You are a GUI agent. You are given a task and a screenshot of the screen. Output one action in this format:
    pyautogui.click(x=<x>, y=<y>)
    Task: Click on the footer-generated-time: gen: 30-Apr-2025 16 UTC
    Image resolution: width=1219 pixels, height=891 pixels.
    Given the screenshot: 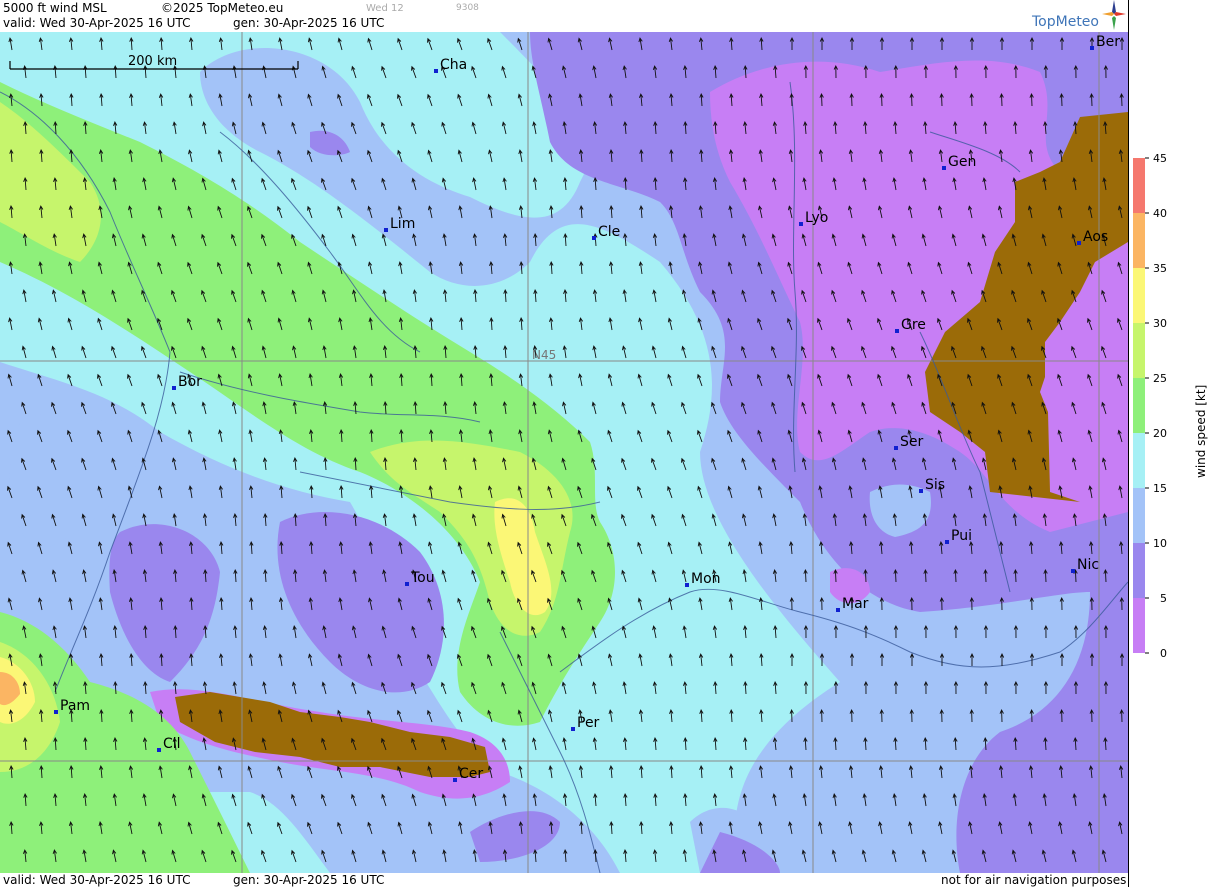 What is the action you would take?
    pyautogui.click(x=309, y=880)
    